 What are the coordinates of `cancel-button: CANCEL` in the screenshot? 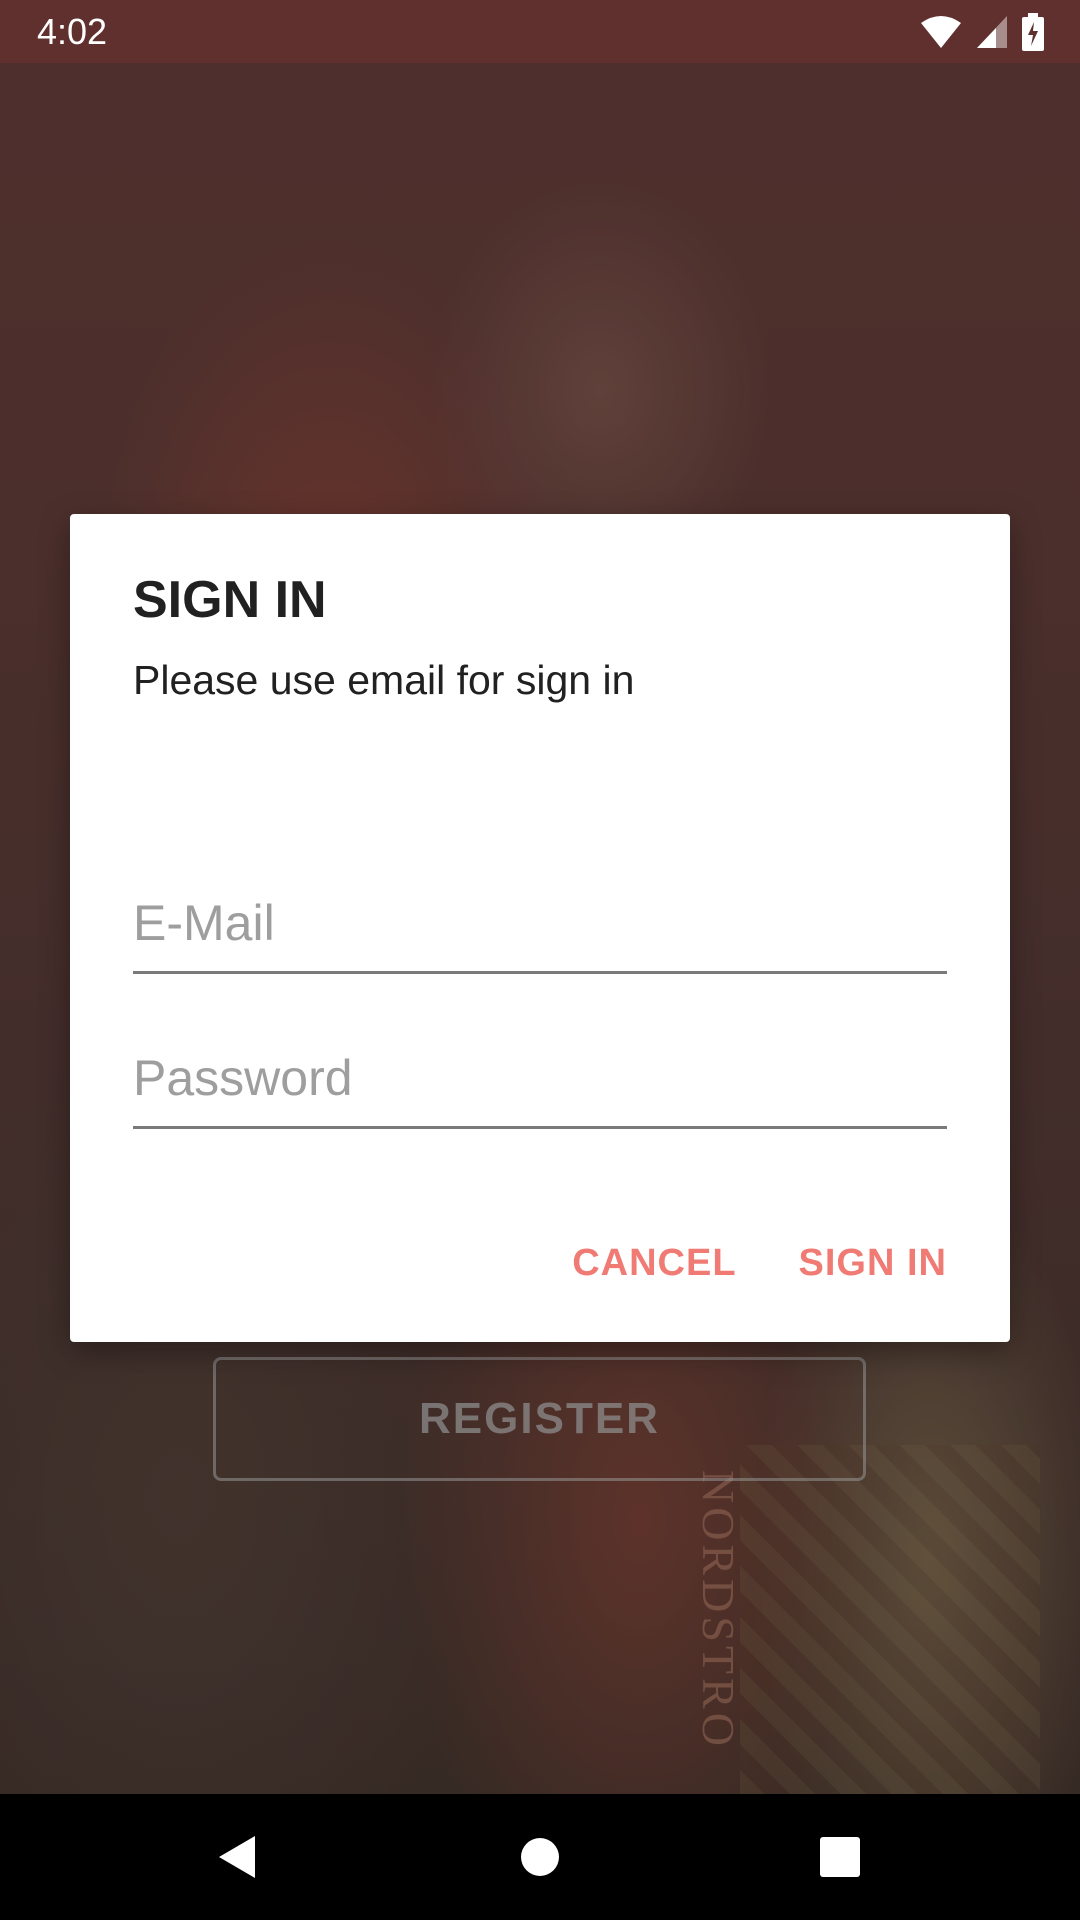 It's located at (654, 1263).